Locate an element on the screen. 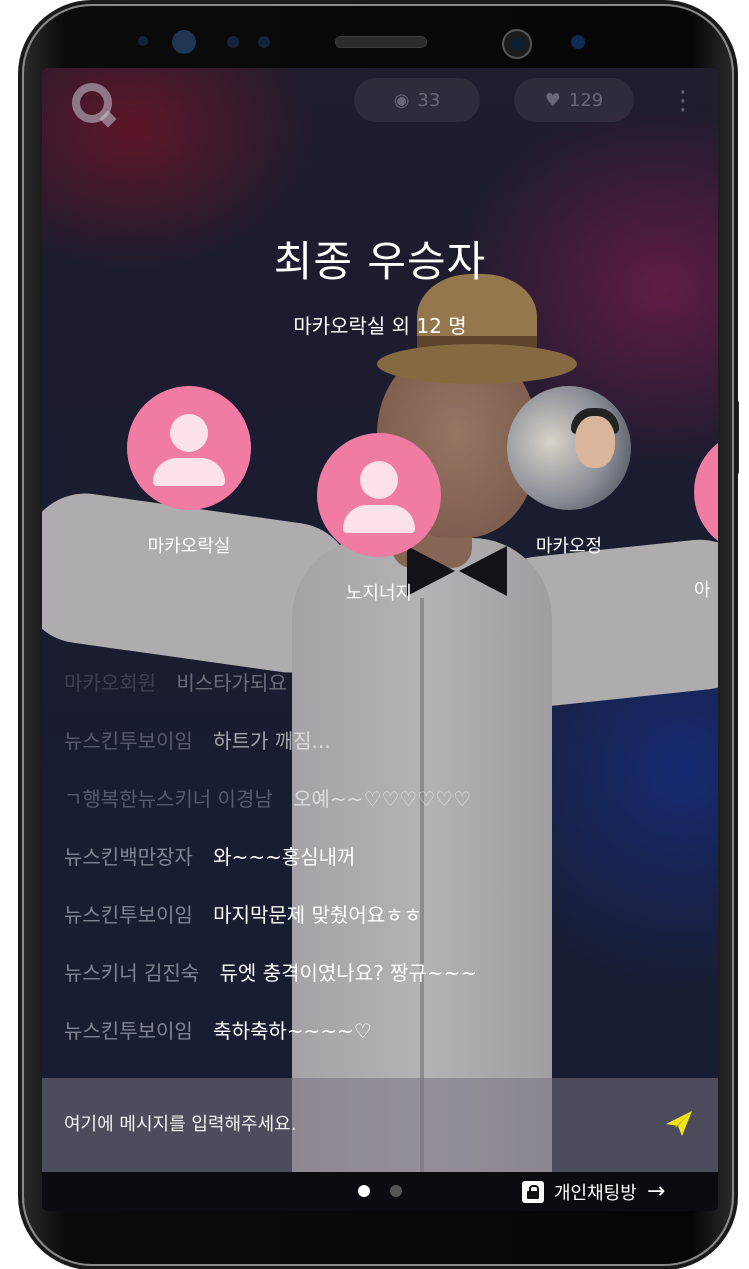  heart-count-pill: ♥ 129 is located at coordinates (574, 100).